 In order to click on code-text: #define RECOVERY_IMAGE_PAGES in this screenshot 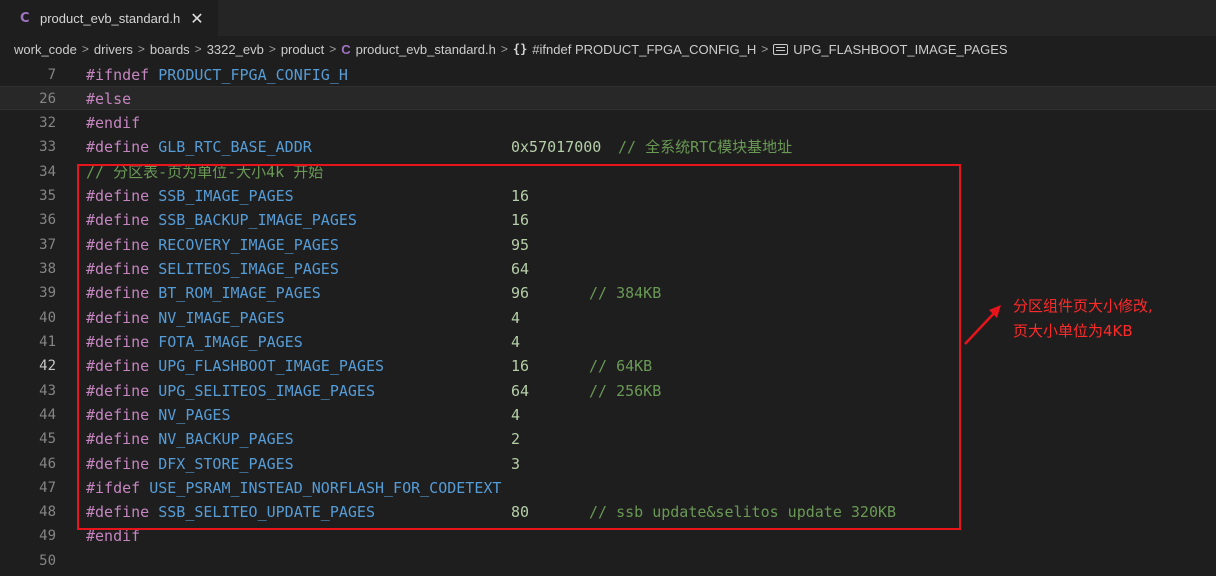, I will do `click(212, 245)`.